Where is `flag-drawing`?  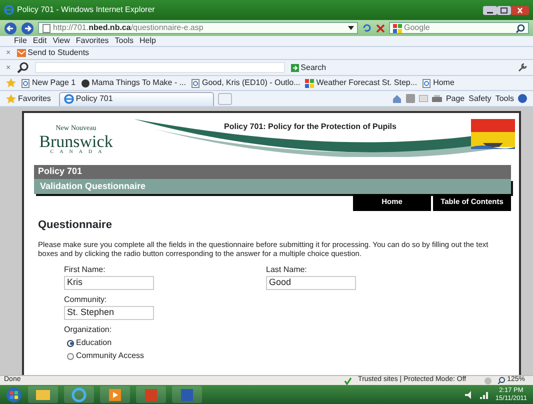 flag-drawing is located at coordinates (493, 133).